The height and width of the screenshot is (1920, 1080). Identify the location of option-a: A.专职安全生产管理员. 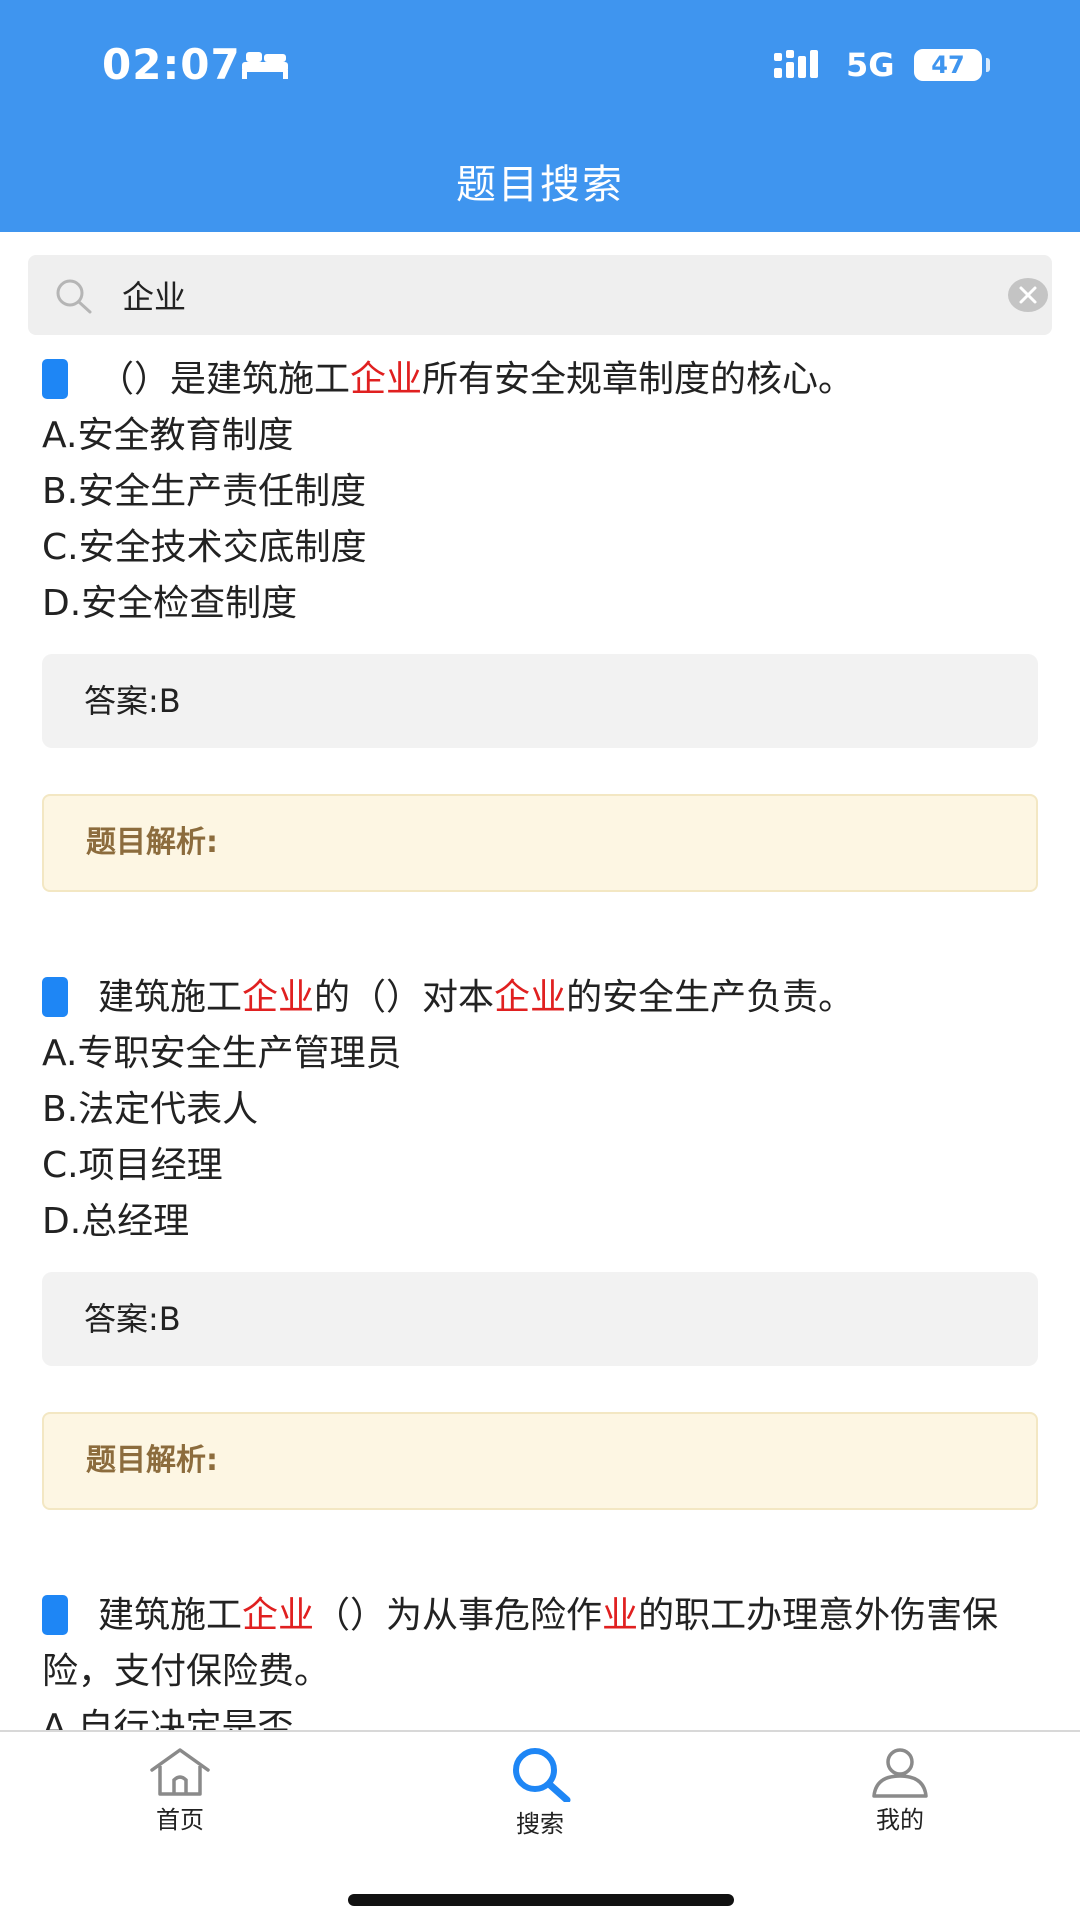
(222, 1053).